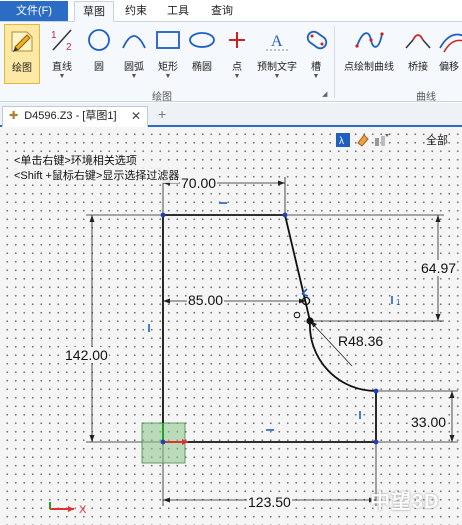 Image resolution: width=462 pixels, height=525 pixels. I want to click on svg-text: A, so click(277, 41).